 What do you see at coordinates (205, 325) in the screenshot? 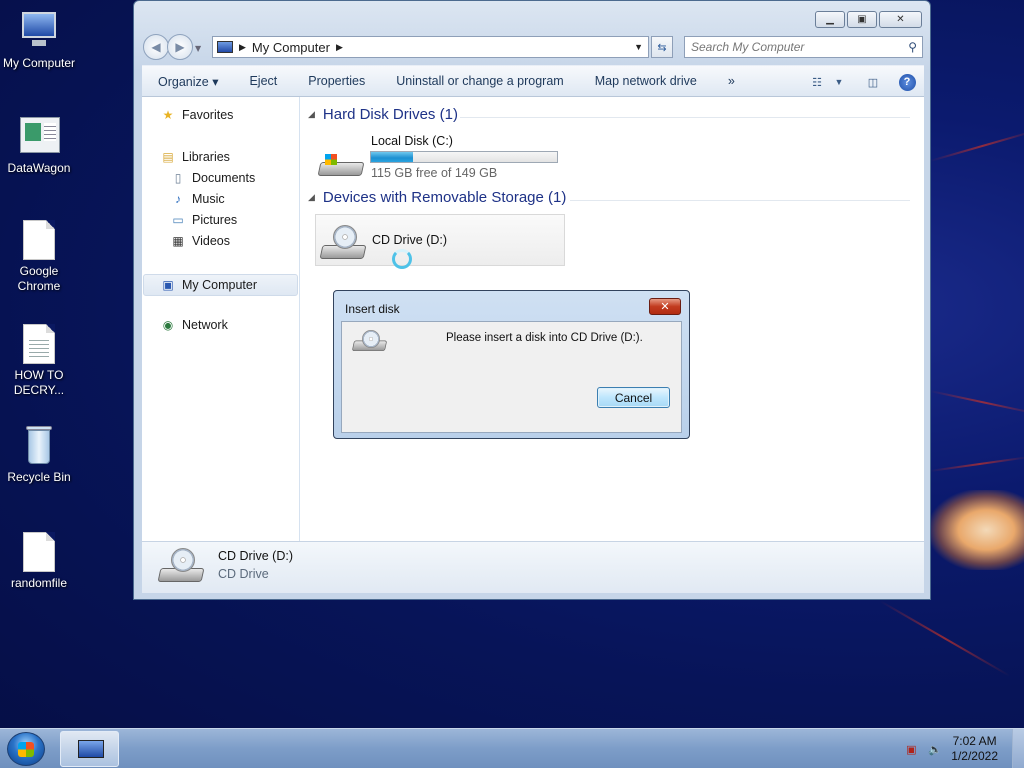
I see `nav-item-label: Network` at bounding box center [205, 325].